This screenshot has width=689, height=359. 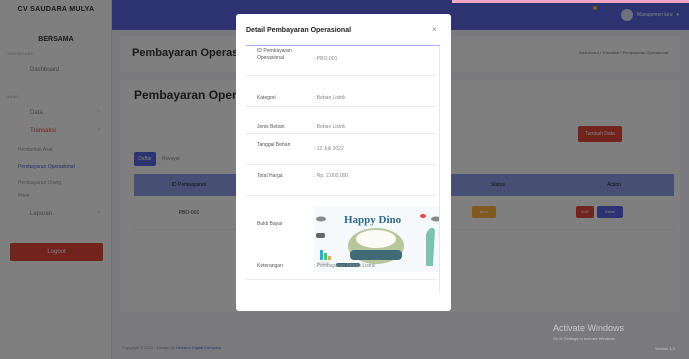 What do you see at coordinates (271, 127) in the screenshot?
I see `detail-label: Jenis Beban` at bounding box center [271, 127].